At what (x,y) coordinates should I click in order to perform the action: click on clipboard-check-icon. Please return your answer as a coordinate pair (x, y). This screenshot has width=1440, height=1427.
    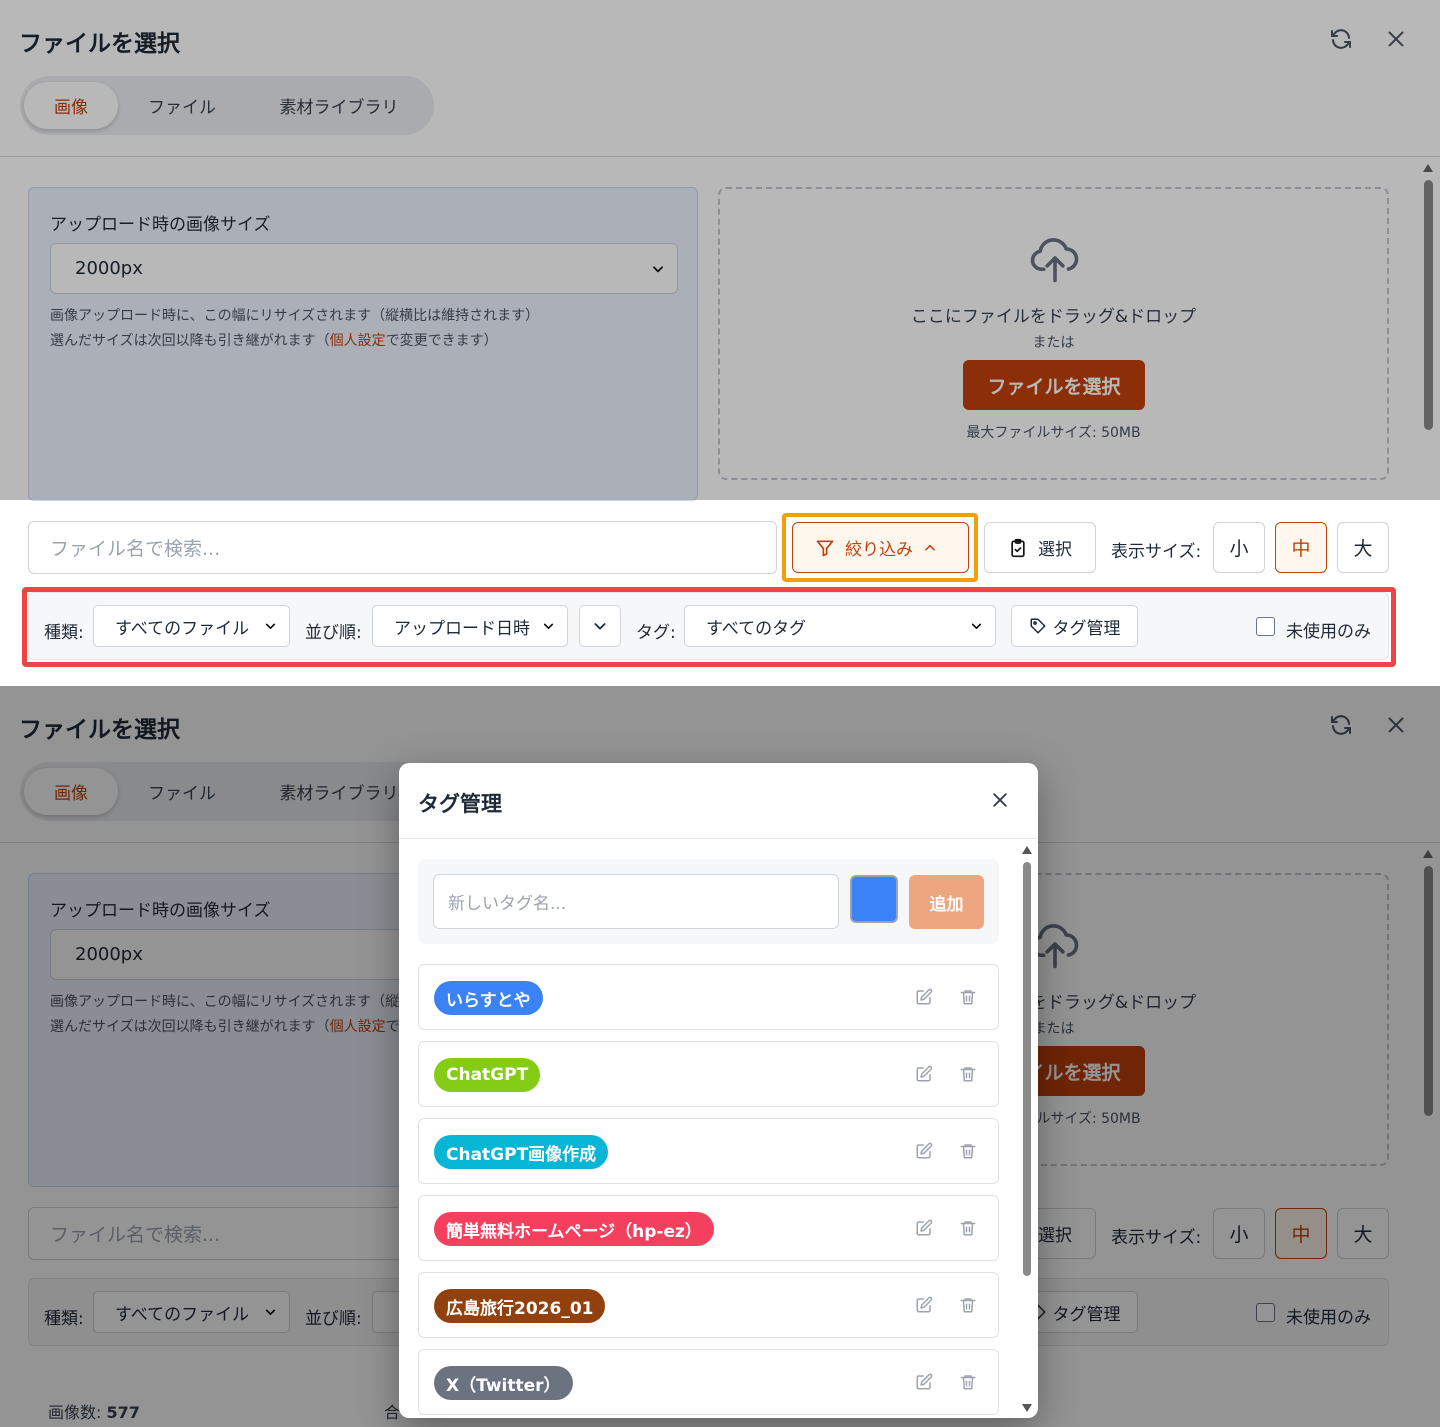
    Looking at the image, I should click on (1018, 547).